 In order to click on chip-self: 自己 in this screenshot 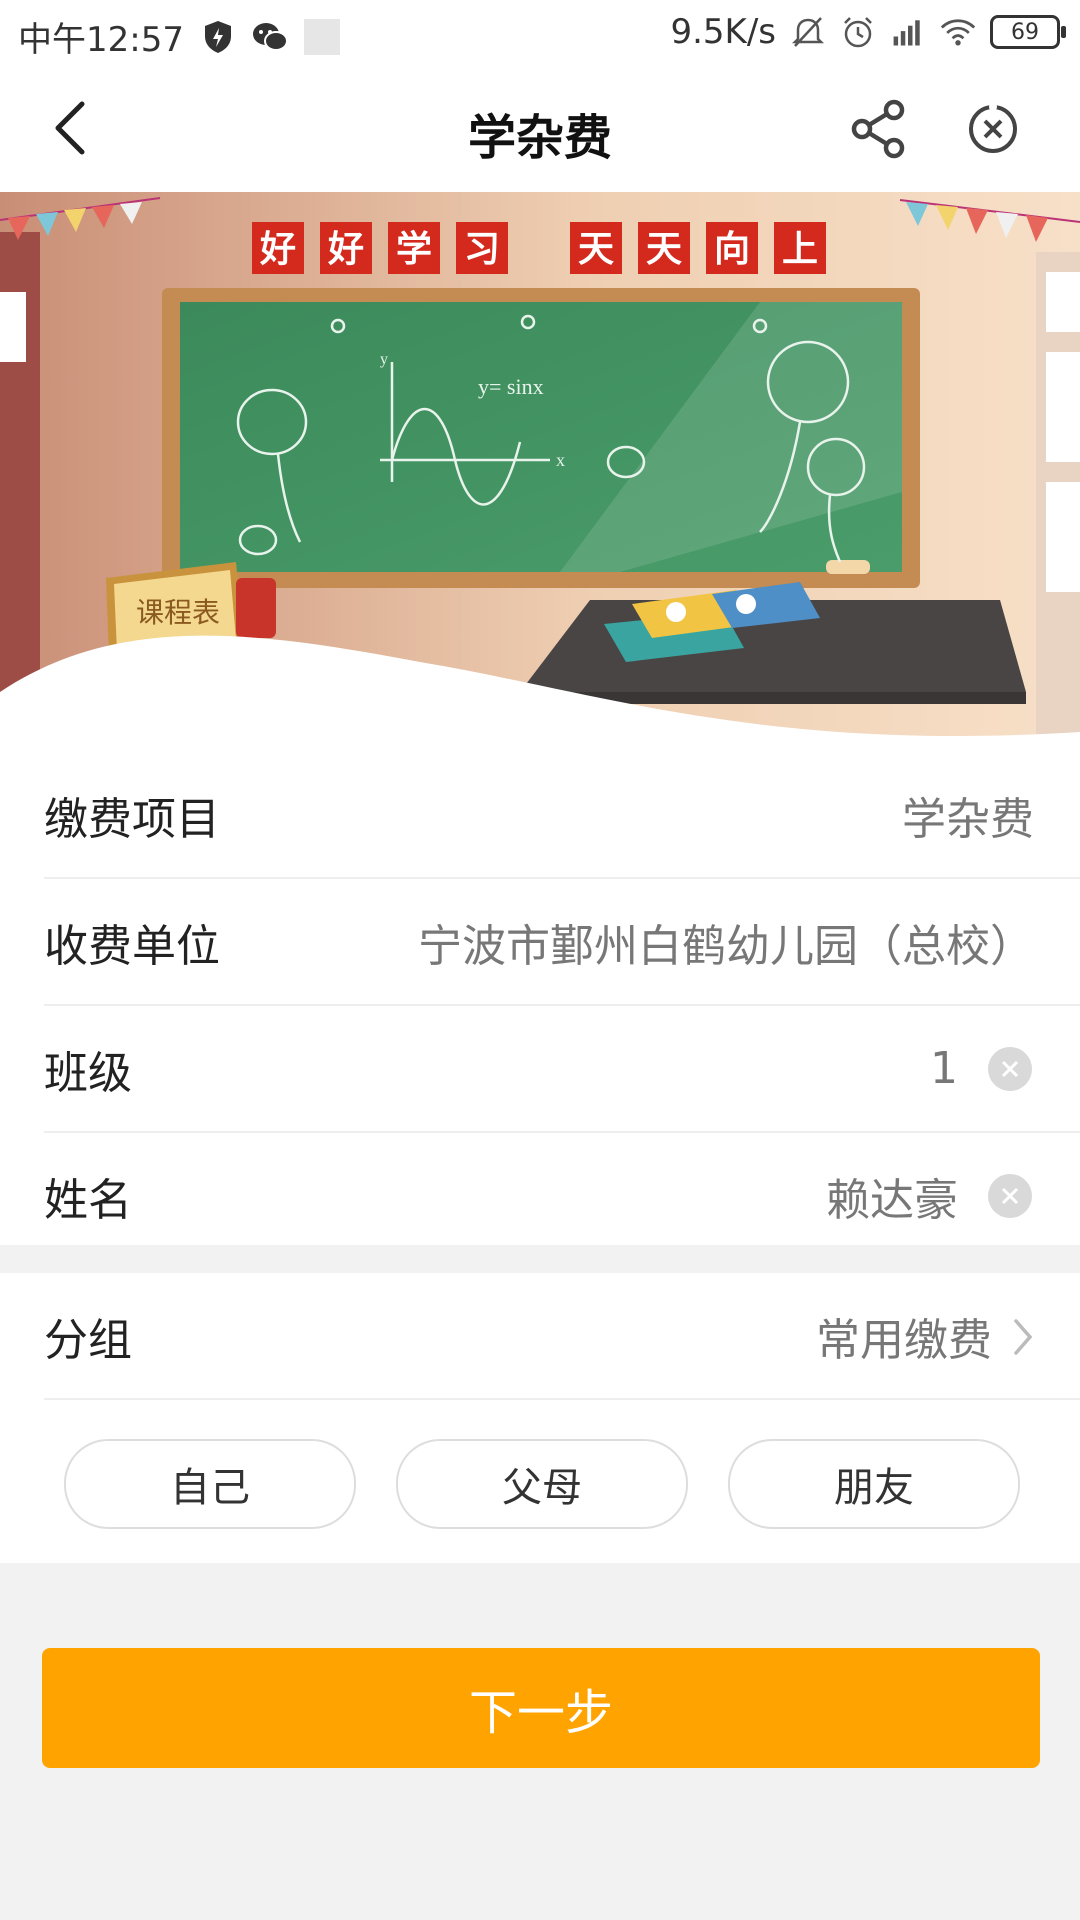, I will do `click(210, 1484)`.